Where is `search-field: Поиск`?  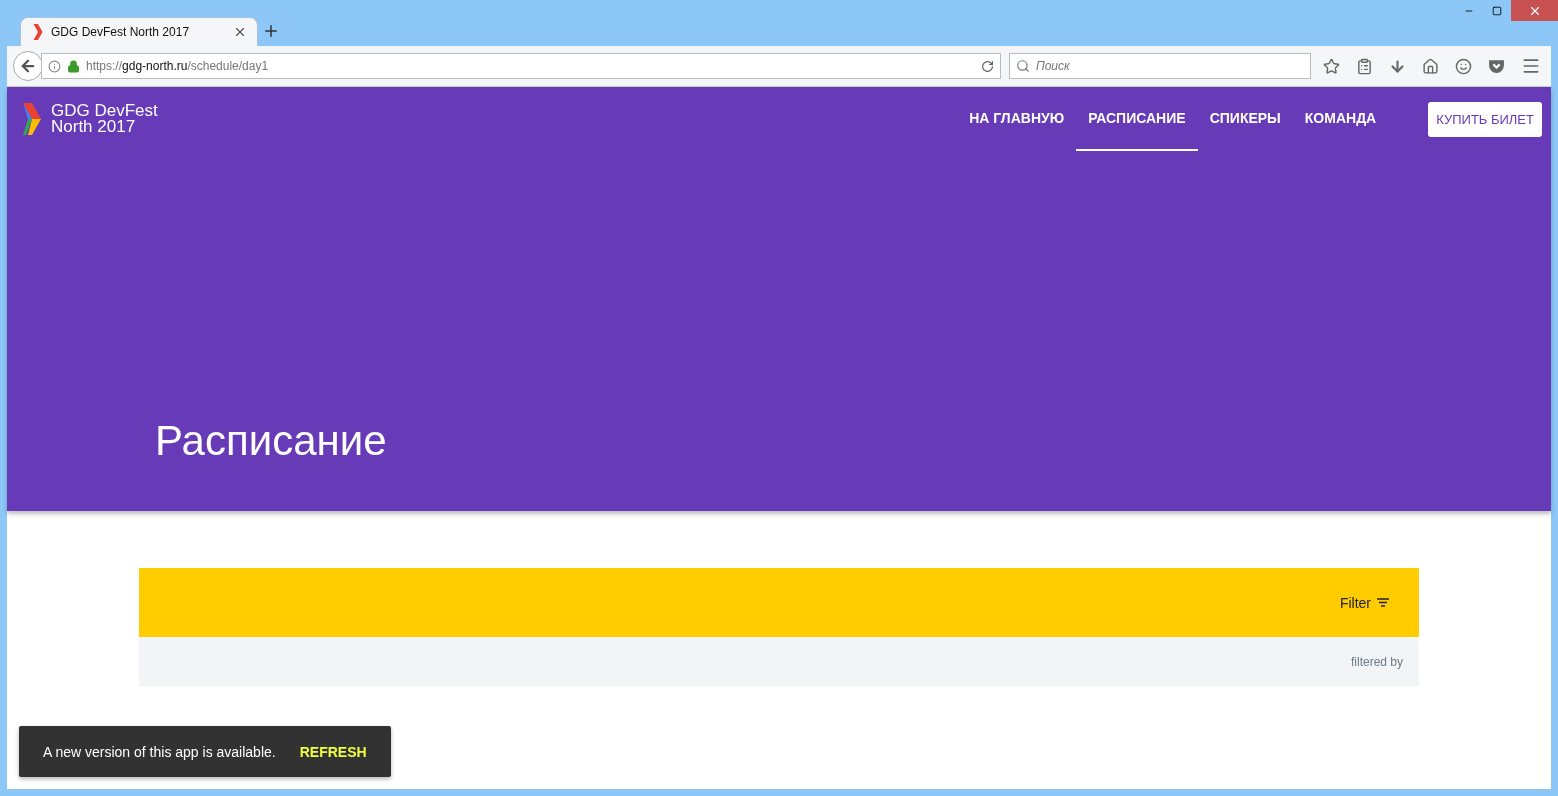 search-field: Поиск is located at coordinates (1160, 66).